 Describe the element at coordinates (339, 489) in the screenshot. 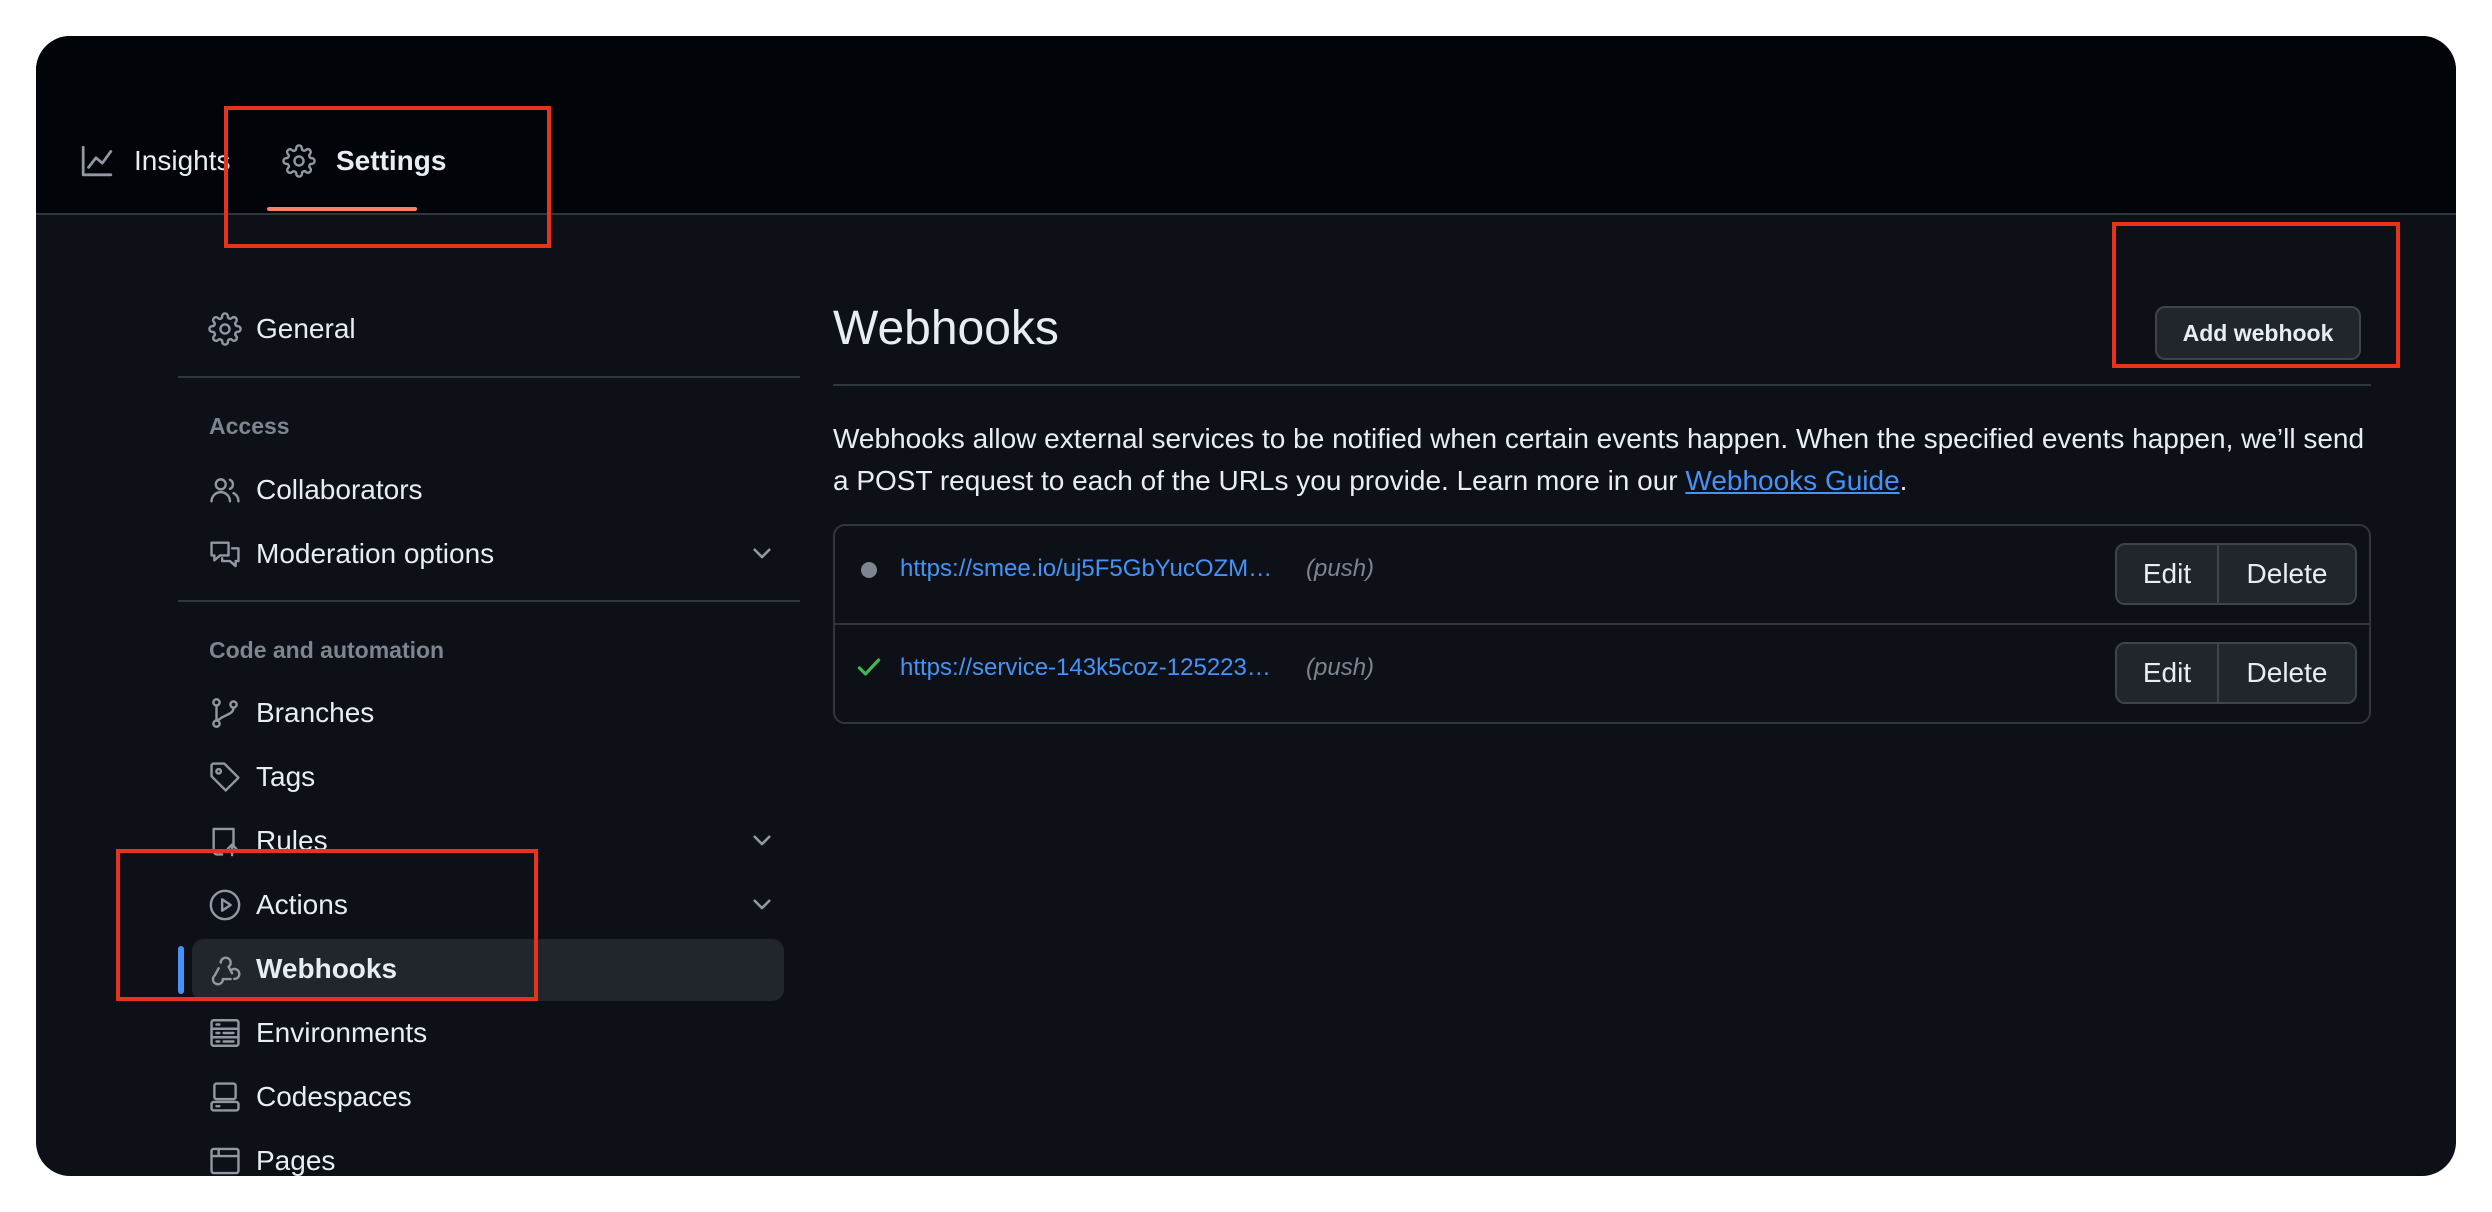

I see `sidebar-item-label: Collaborators` at that location.